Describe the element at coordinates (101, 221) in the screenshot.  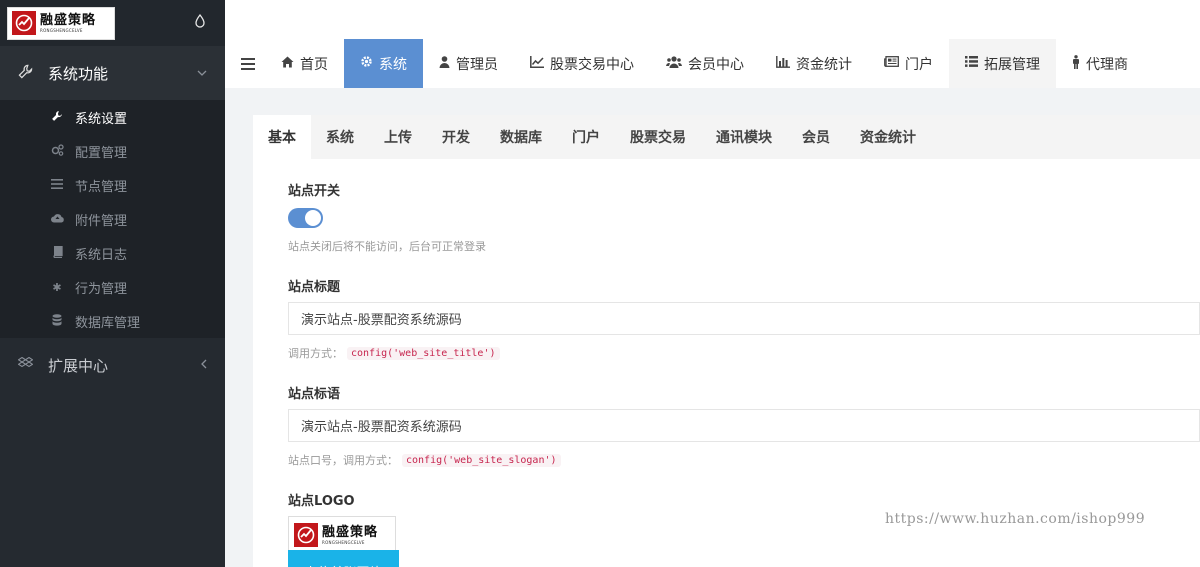
I see `sidebar-item-label: 附件管理` at that location.